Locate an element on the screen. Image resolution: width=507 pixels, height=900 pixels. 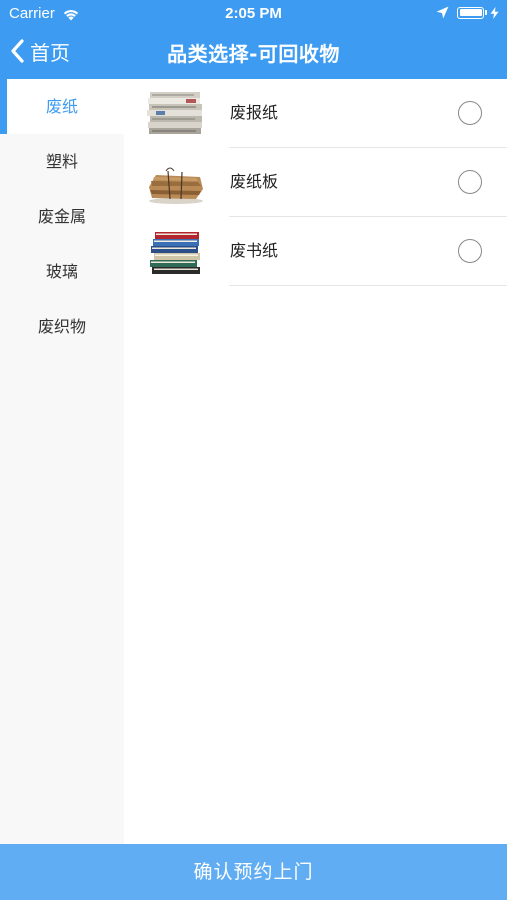
sidebar-item-textiles: 废织物 is located at coordinates (62, 326).